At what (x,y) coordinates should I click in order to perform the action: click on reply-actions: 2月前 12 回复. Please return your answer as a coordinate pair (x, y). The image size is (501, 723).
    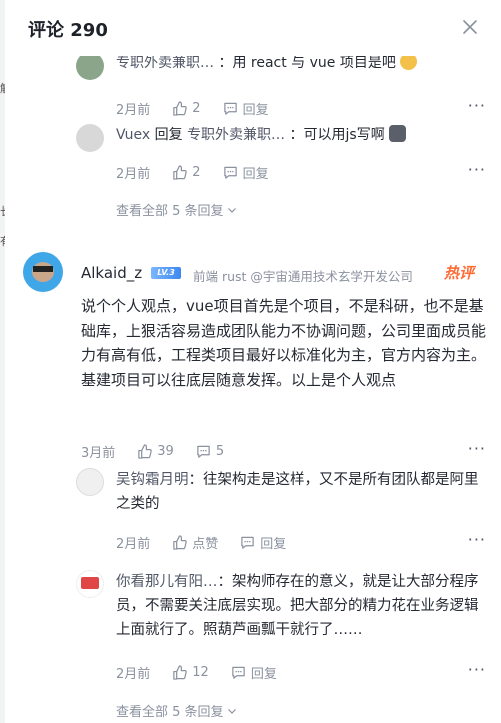
    Looking at the image, I should click on (207, 672).